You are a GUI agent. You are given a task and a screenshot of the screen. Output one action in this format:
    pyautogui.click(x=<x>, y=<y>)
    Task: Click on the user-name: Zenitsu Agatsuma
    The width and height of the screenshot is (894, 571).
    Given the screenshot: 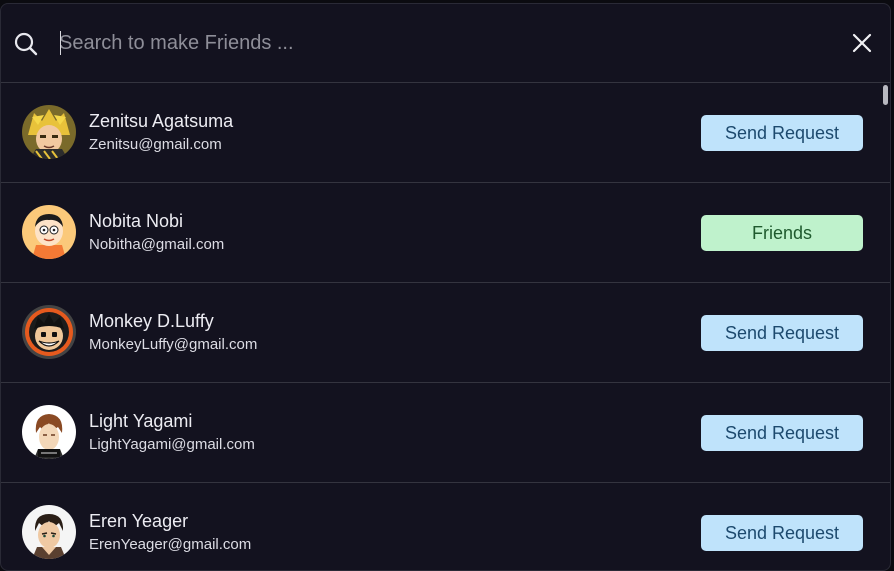 What is the action you would take?
    pyautogui.click(x=161, y=121)
    